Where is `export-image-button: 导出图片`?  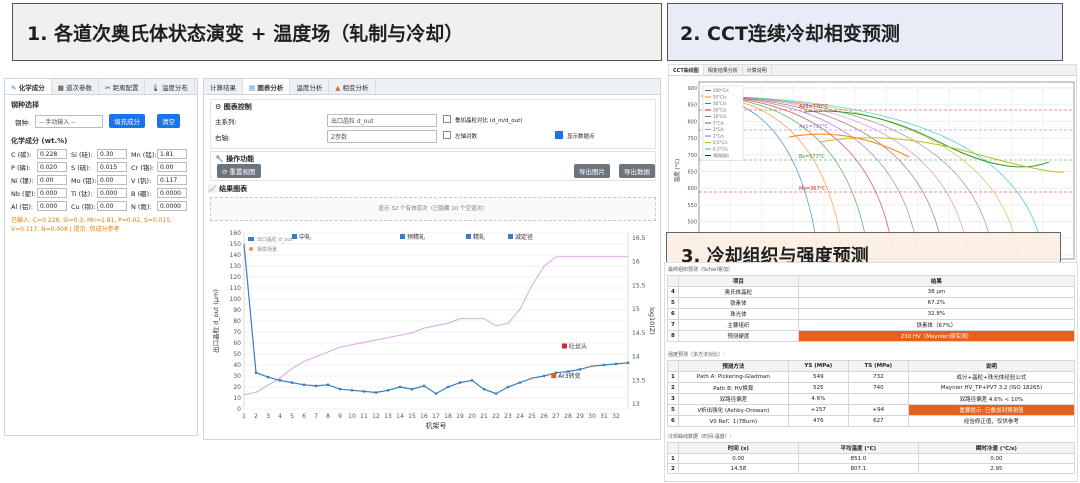
export-image-button: 导出图片 is located at coordinates (592, 171).